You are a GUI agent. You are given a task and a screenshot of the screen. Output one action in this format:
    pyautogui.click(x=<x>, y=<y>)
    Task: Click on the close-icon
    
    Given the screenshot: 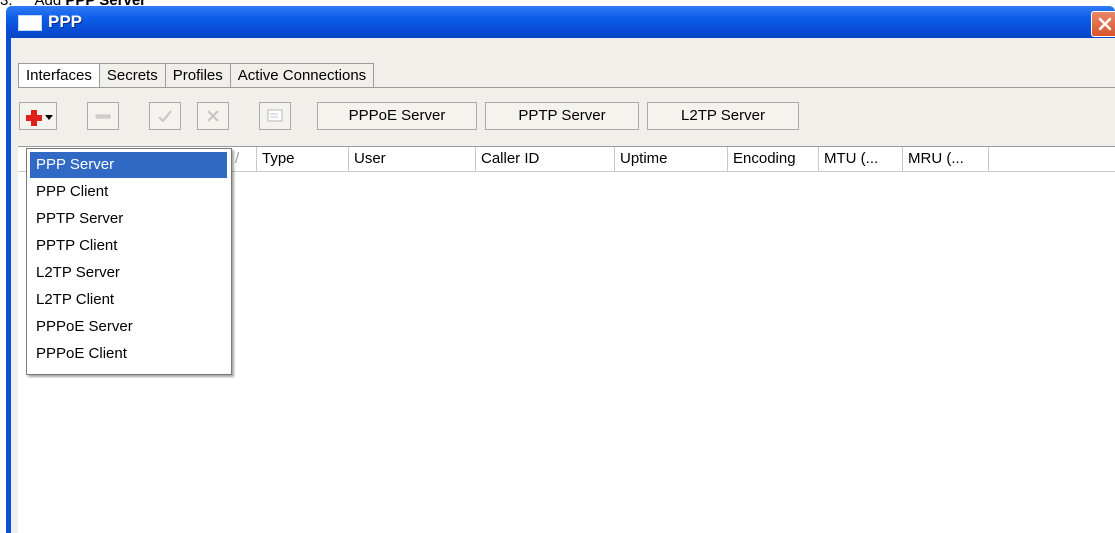 What is the action you would take?
    pyautogui.click(x=1105, y=24)
    